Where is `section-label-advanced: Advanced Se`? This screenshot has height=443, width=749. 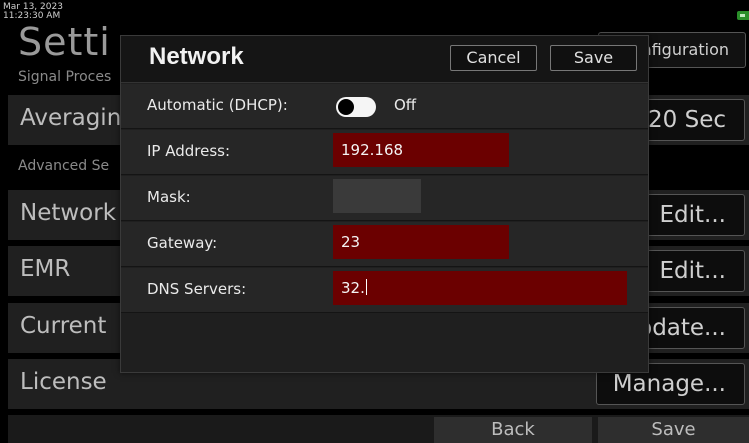 section-label-advanced: Advanced Se is located at coordinates (64, 166).